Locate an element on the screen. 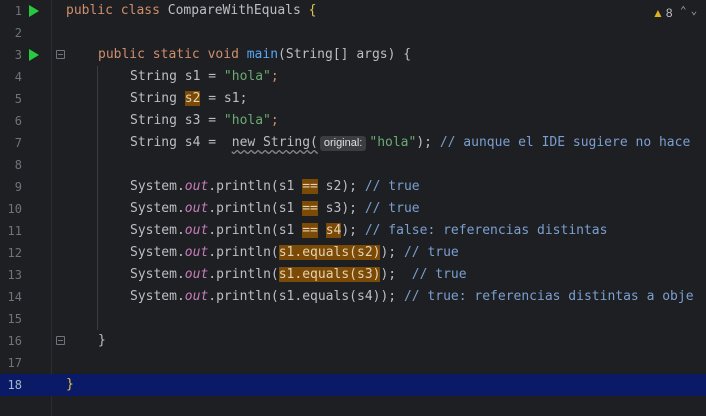  line-number: 18 is located at coordinates (11, 385).